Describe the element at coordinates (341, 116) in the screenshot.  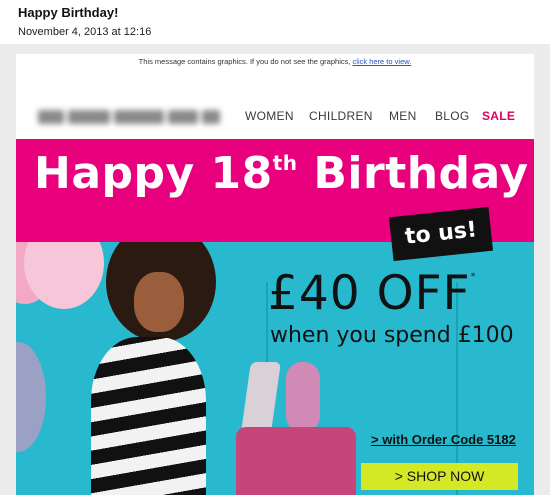
I see `nav-item-children: CHILDREN` at that location.